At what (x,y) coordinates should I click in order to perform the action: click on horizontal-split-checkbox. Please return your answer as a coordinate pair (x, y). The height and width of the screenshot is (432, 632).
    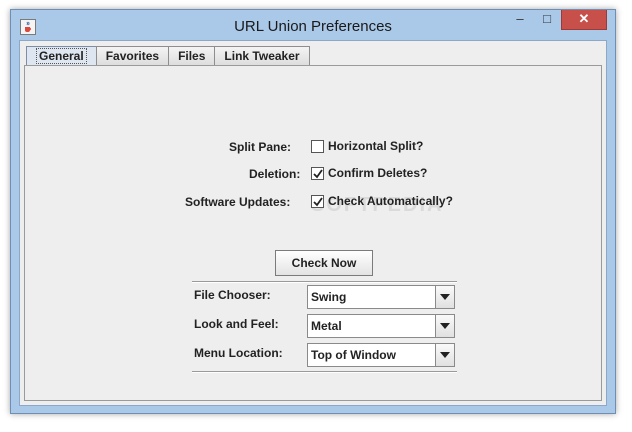
    Looking at the image, I should click on (317, 146).